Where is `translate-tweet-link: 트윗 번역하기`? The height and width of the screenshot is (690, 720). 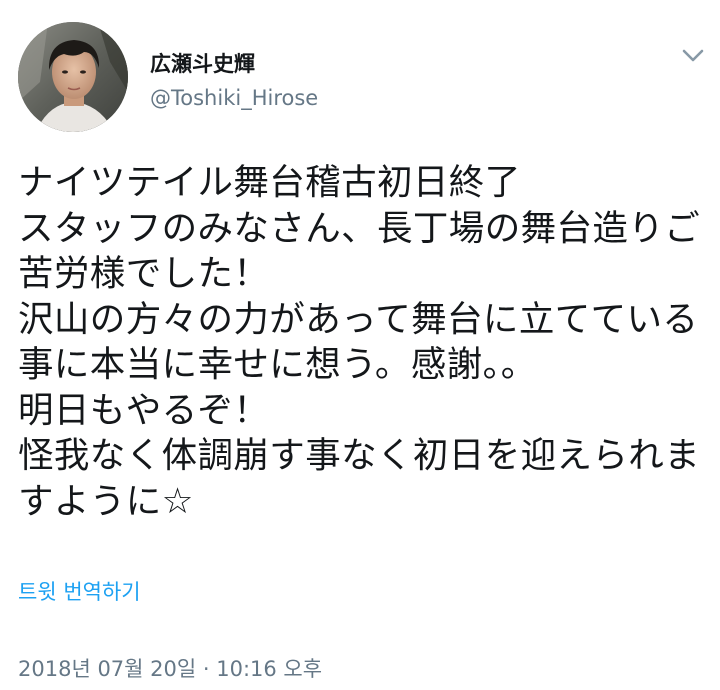
translate-tweet-link: 트윗 번역하기 is located at coordinates (79, 592).